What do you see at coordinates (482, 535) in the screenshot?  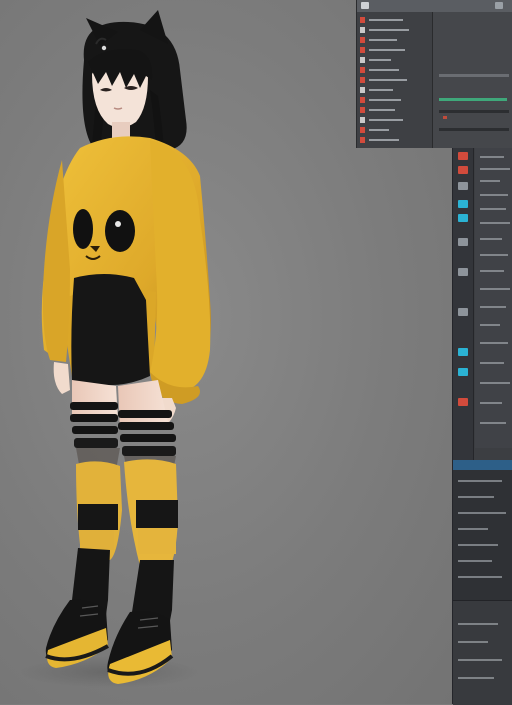 I see `dock-lower-panel` at bounding box center [482, 535].